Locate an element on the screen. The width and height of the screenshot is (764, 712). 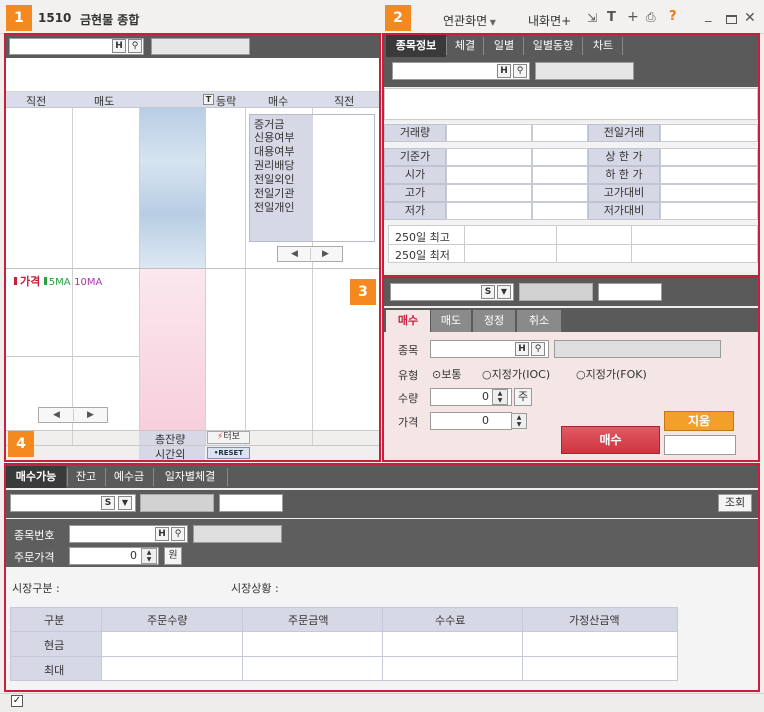
panel4-h-button: H is located at coordinates (162, 534).